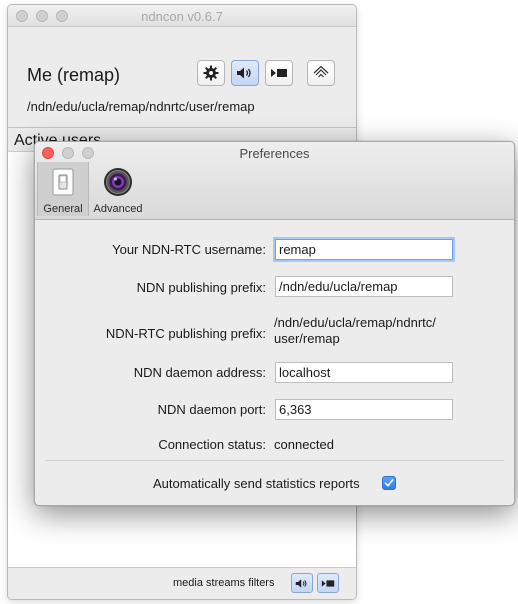 Image resolution: width=518 pixels, height=604 pixels. I want to click on preferences-title: Preferences, so click(274, 153).